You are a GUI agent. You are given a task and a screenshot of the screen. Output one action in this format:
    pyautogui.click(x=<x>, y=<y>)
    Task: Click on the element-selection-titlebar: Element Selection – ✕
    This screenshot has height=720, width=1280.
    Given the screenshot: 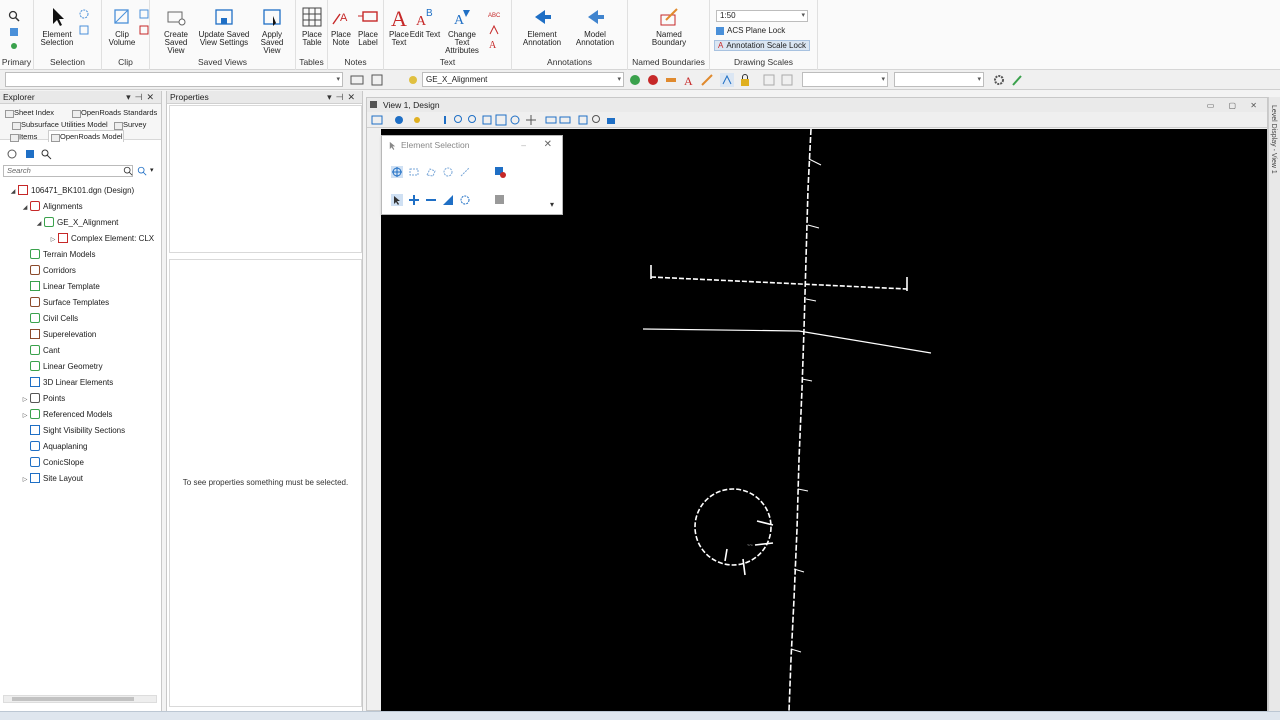 What is the action you would take?
    pyautogui.click(x=472, y=145)
    